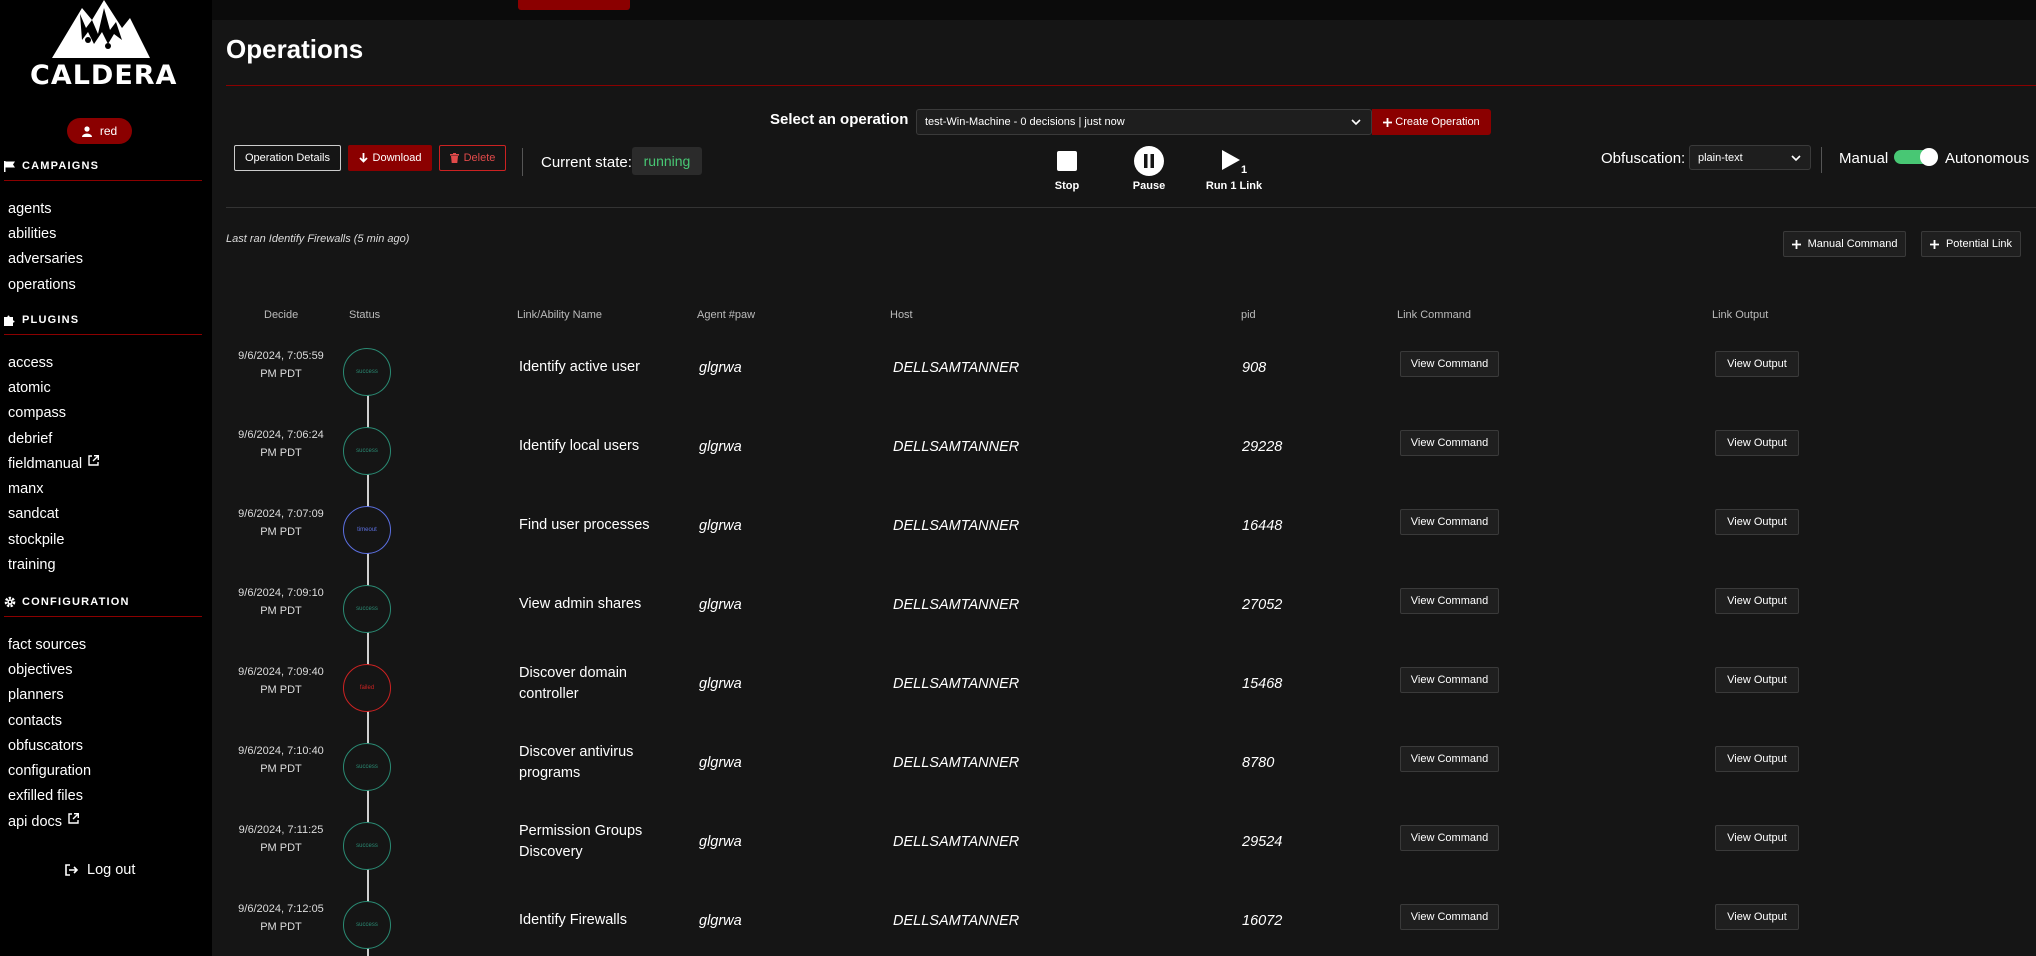 This screenshot has width=2036, height=956. Describe the element at coordinates (726, 315) in the screenshot. I see `column-header-paw: Agent #paw` at that location.